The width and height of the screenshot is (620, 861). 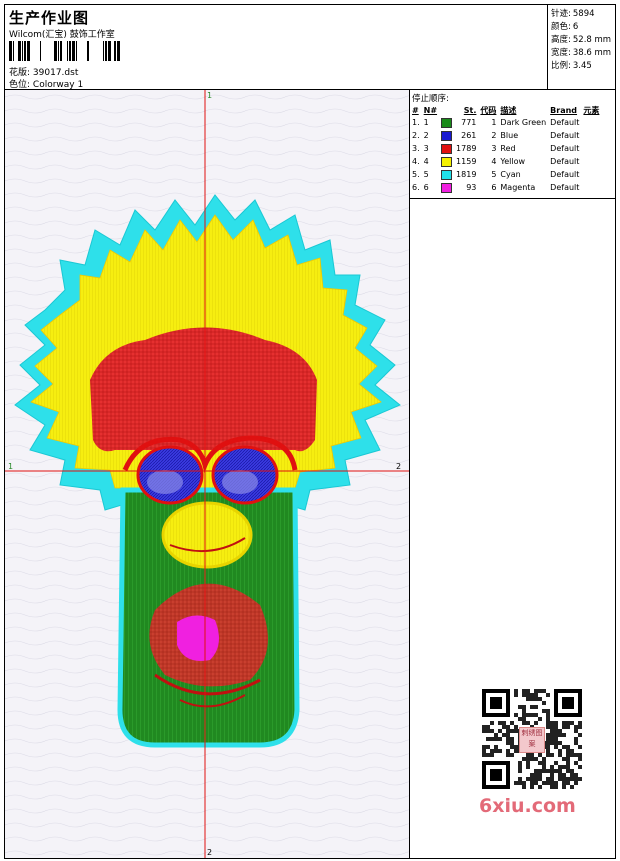 I want to click on col-description: 描述, so click(x=508, y=110).